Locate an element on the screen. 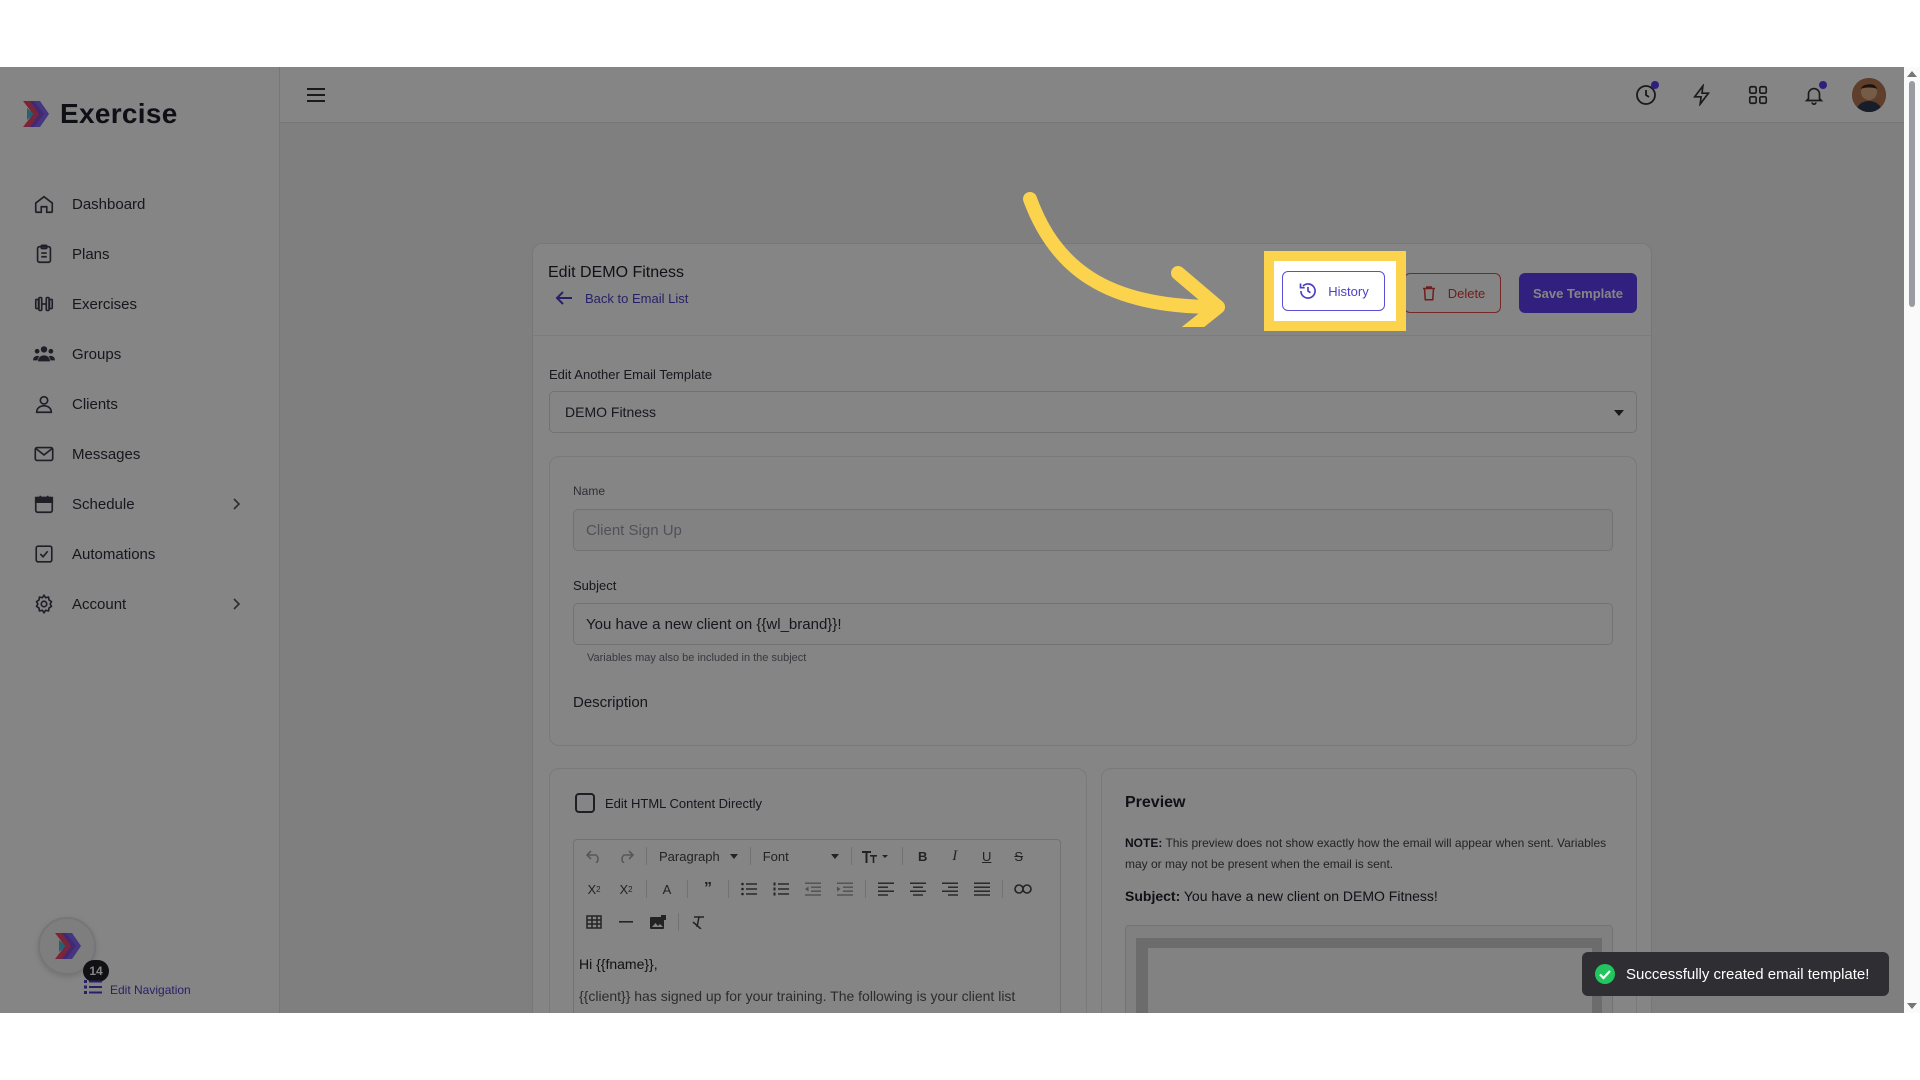 The height and width of the screenshot is (1080, 1920). scroll-up-icon is located at coordinates (1912, 74).